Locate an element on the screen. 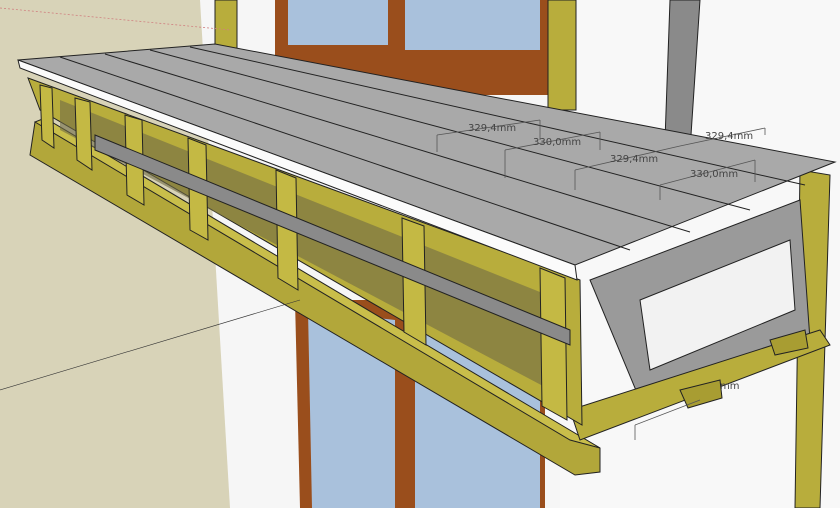 The height and width of the screenshot is (508, 840). dimension-label-2: 330,0mm is located at coordinates (557, 142).